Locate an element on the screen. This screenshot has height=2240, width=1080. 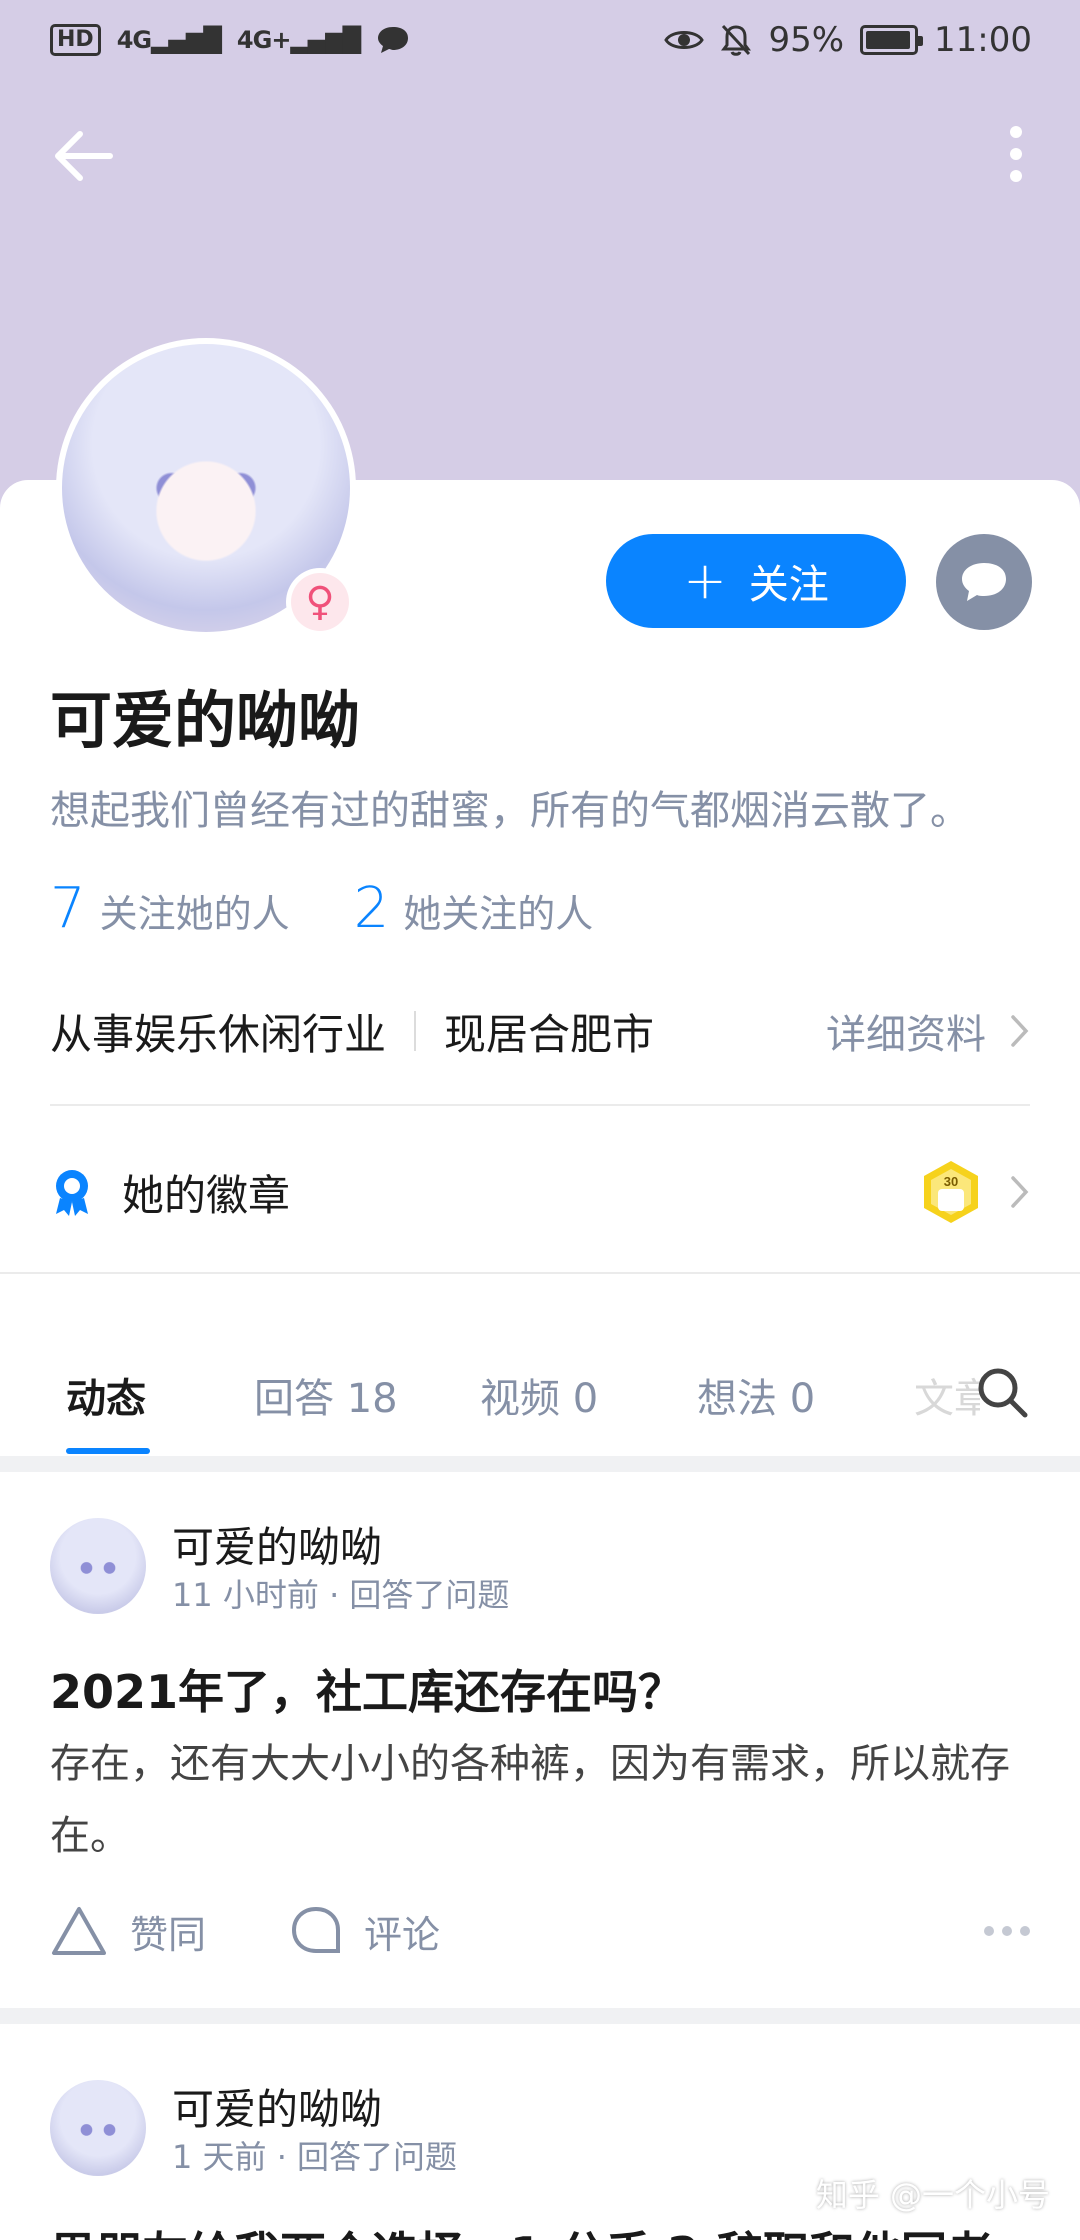
upvote-label: 赞同 is located at coordinates (168, 1934).